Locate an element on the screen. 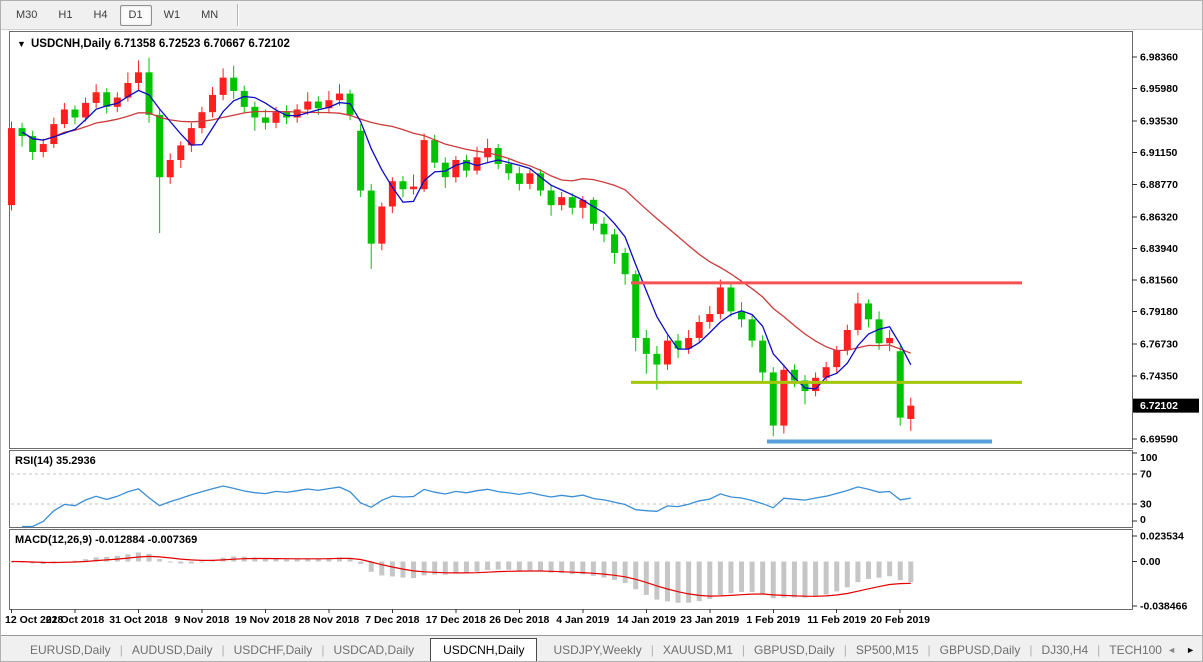  tab-usdcnh-daily: USDCNH,Daily is located at coordinates (484, 649).